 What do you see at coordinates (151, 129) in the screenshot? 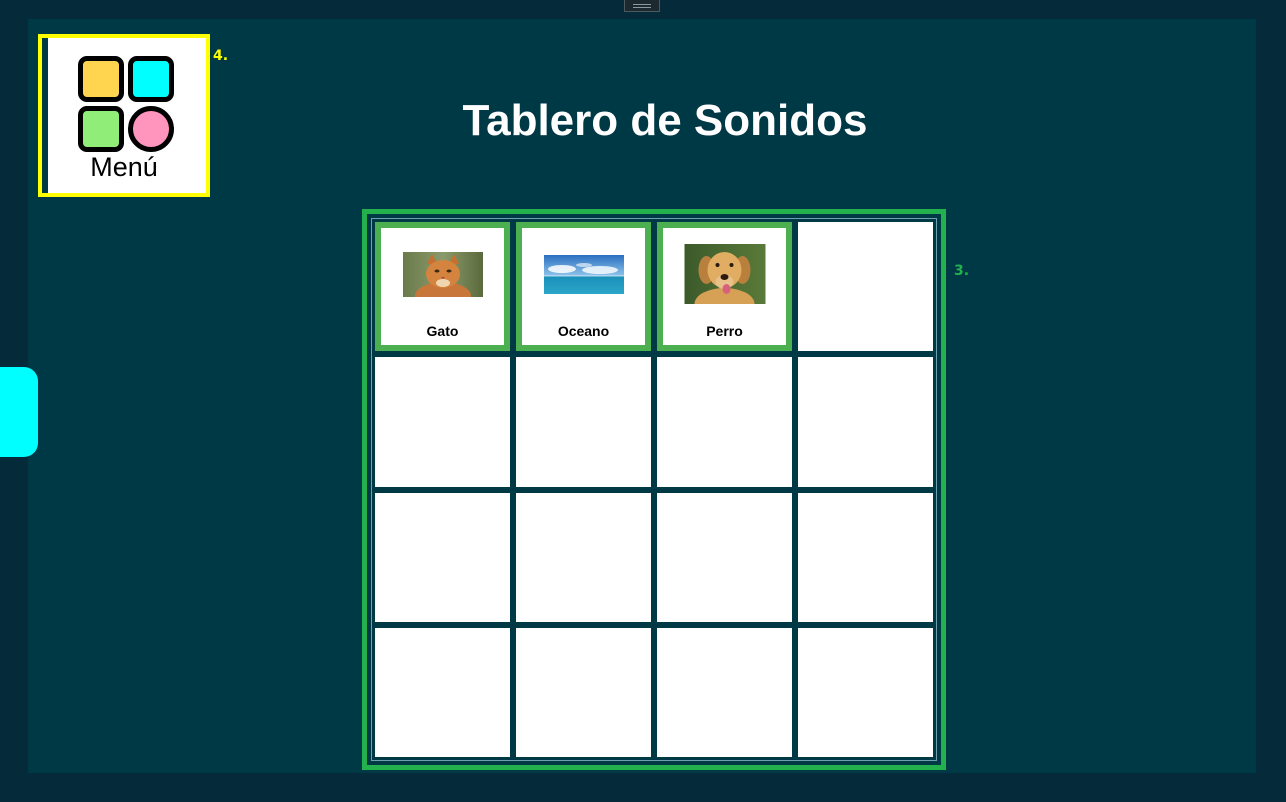
I see `pink-circle-icon` at bounding box center [151, 129].